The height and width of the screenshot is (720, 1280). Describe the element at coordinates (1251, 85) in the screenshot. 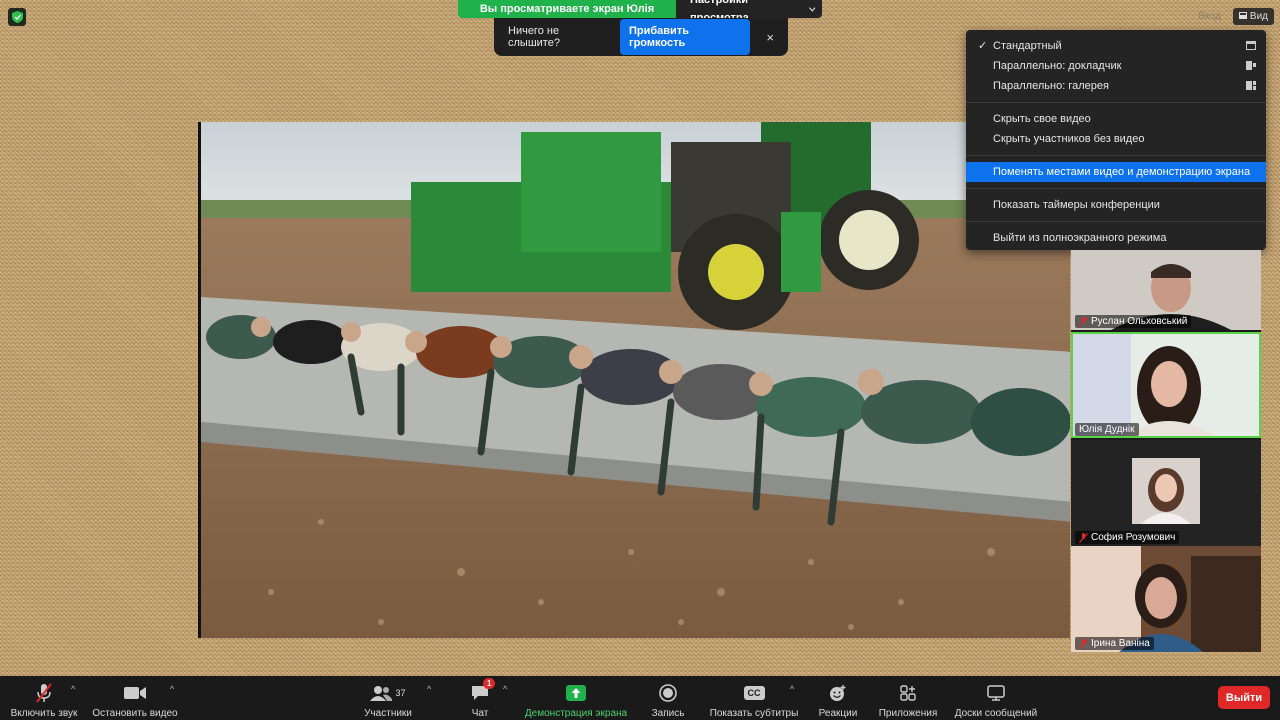

I see `side-by-side-gallery-icon` at that location.